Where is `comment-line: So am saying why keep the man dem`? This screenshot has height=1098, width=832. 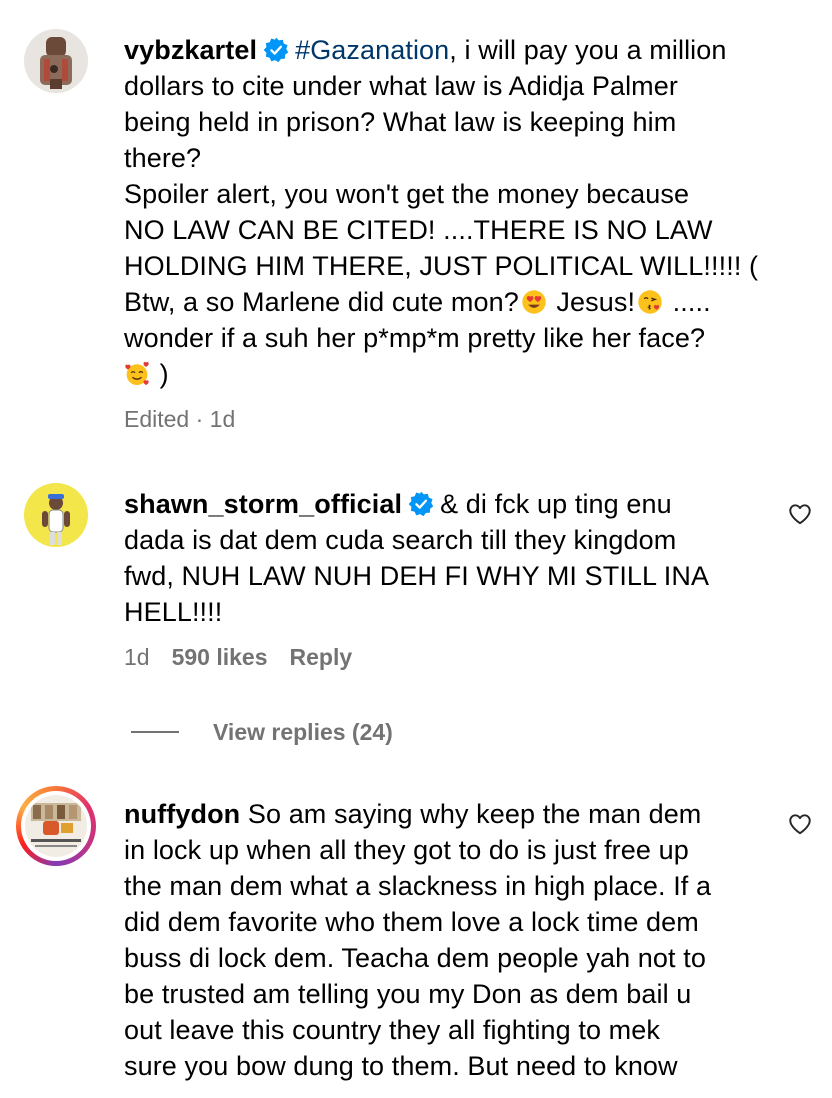 comment-line: So am saying why keep the man dem is located at coordinates (471, 814).